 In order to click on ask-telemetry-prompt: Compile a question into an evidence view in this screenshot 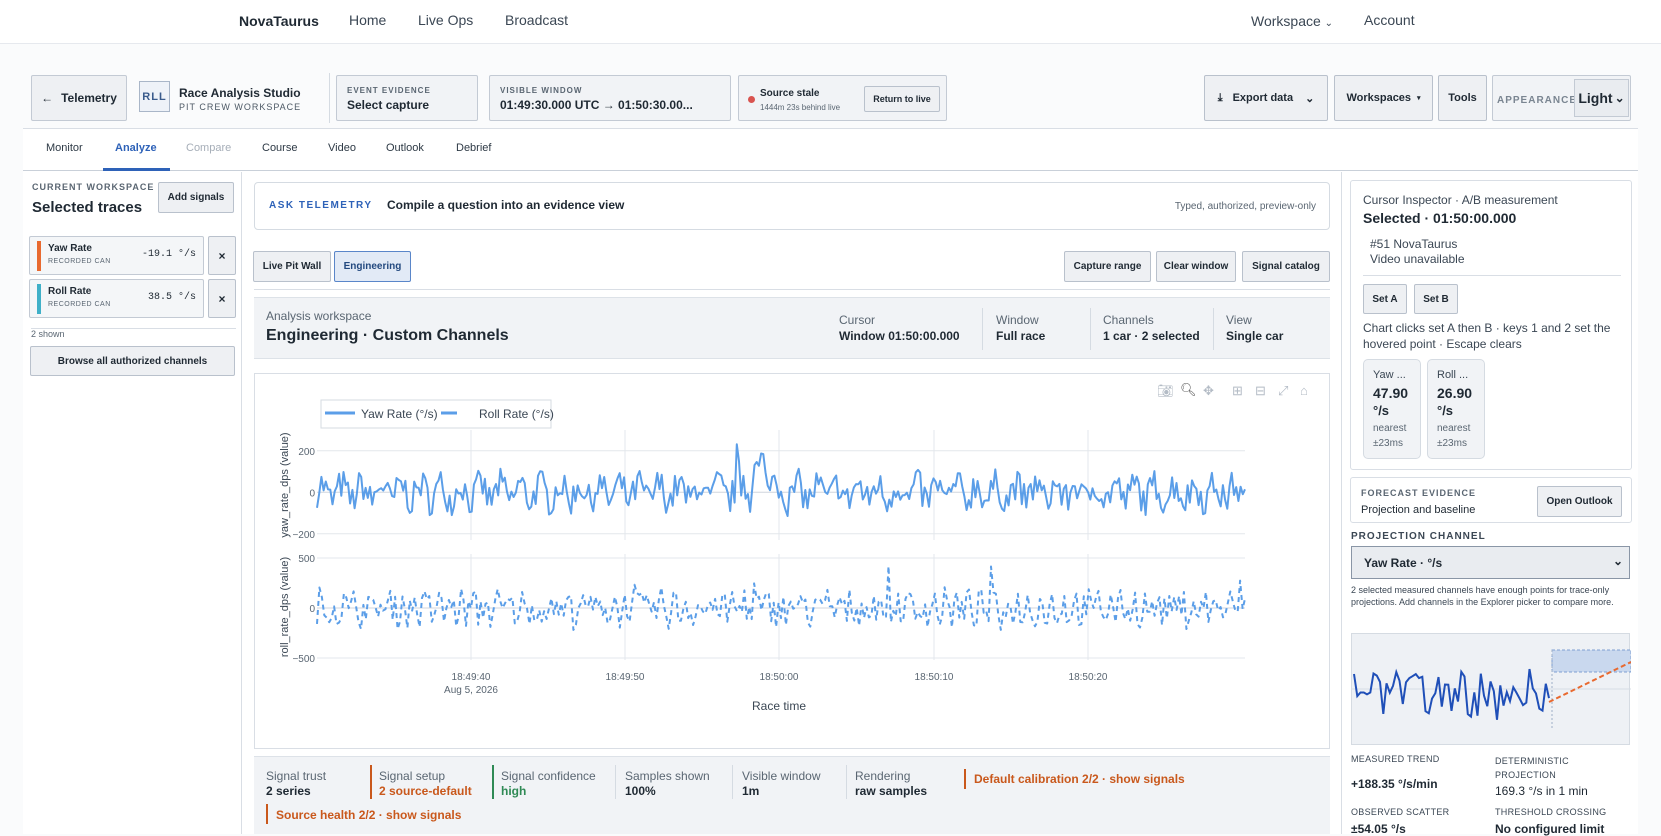, I will do `click(505, 205)`.